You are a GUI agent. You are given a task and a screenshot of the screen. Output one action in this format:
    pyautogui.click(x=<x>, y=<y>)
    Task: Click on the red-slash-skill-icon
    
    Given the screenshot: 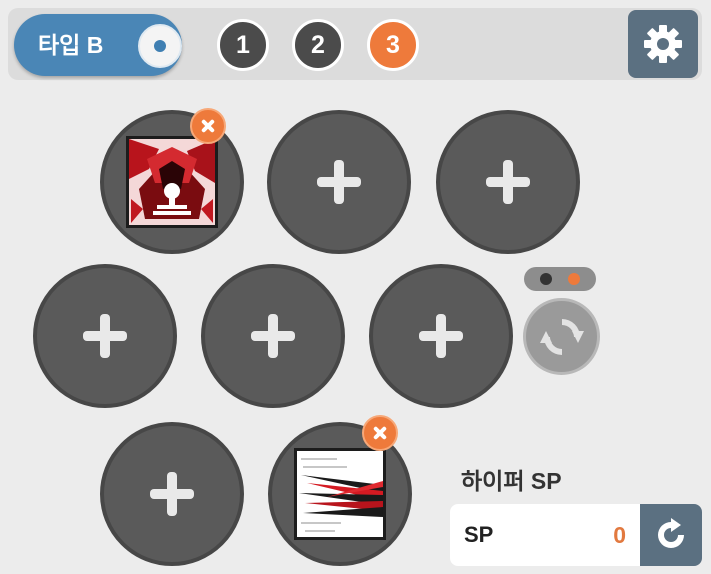 What is the action you would take?
    pyautogui.click(x=340, y=494)
    